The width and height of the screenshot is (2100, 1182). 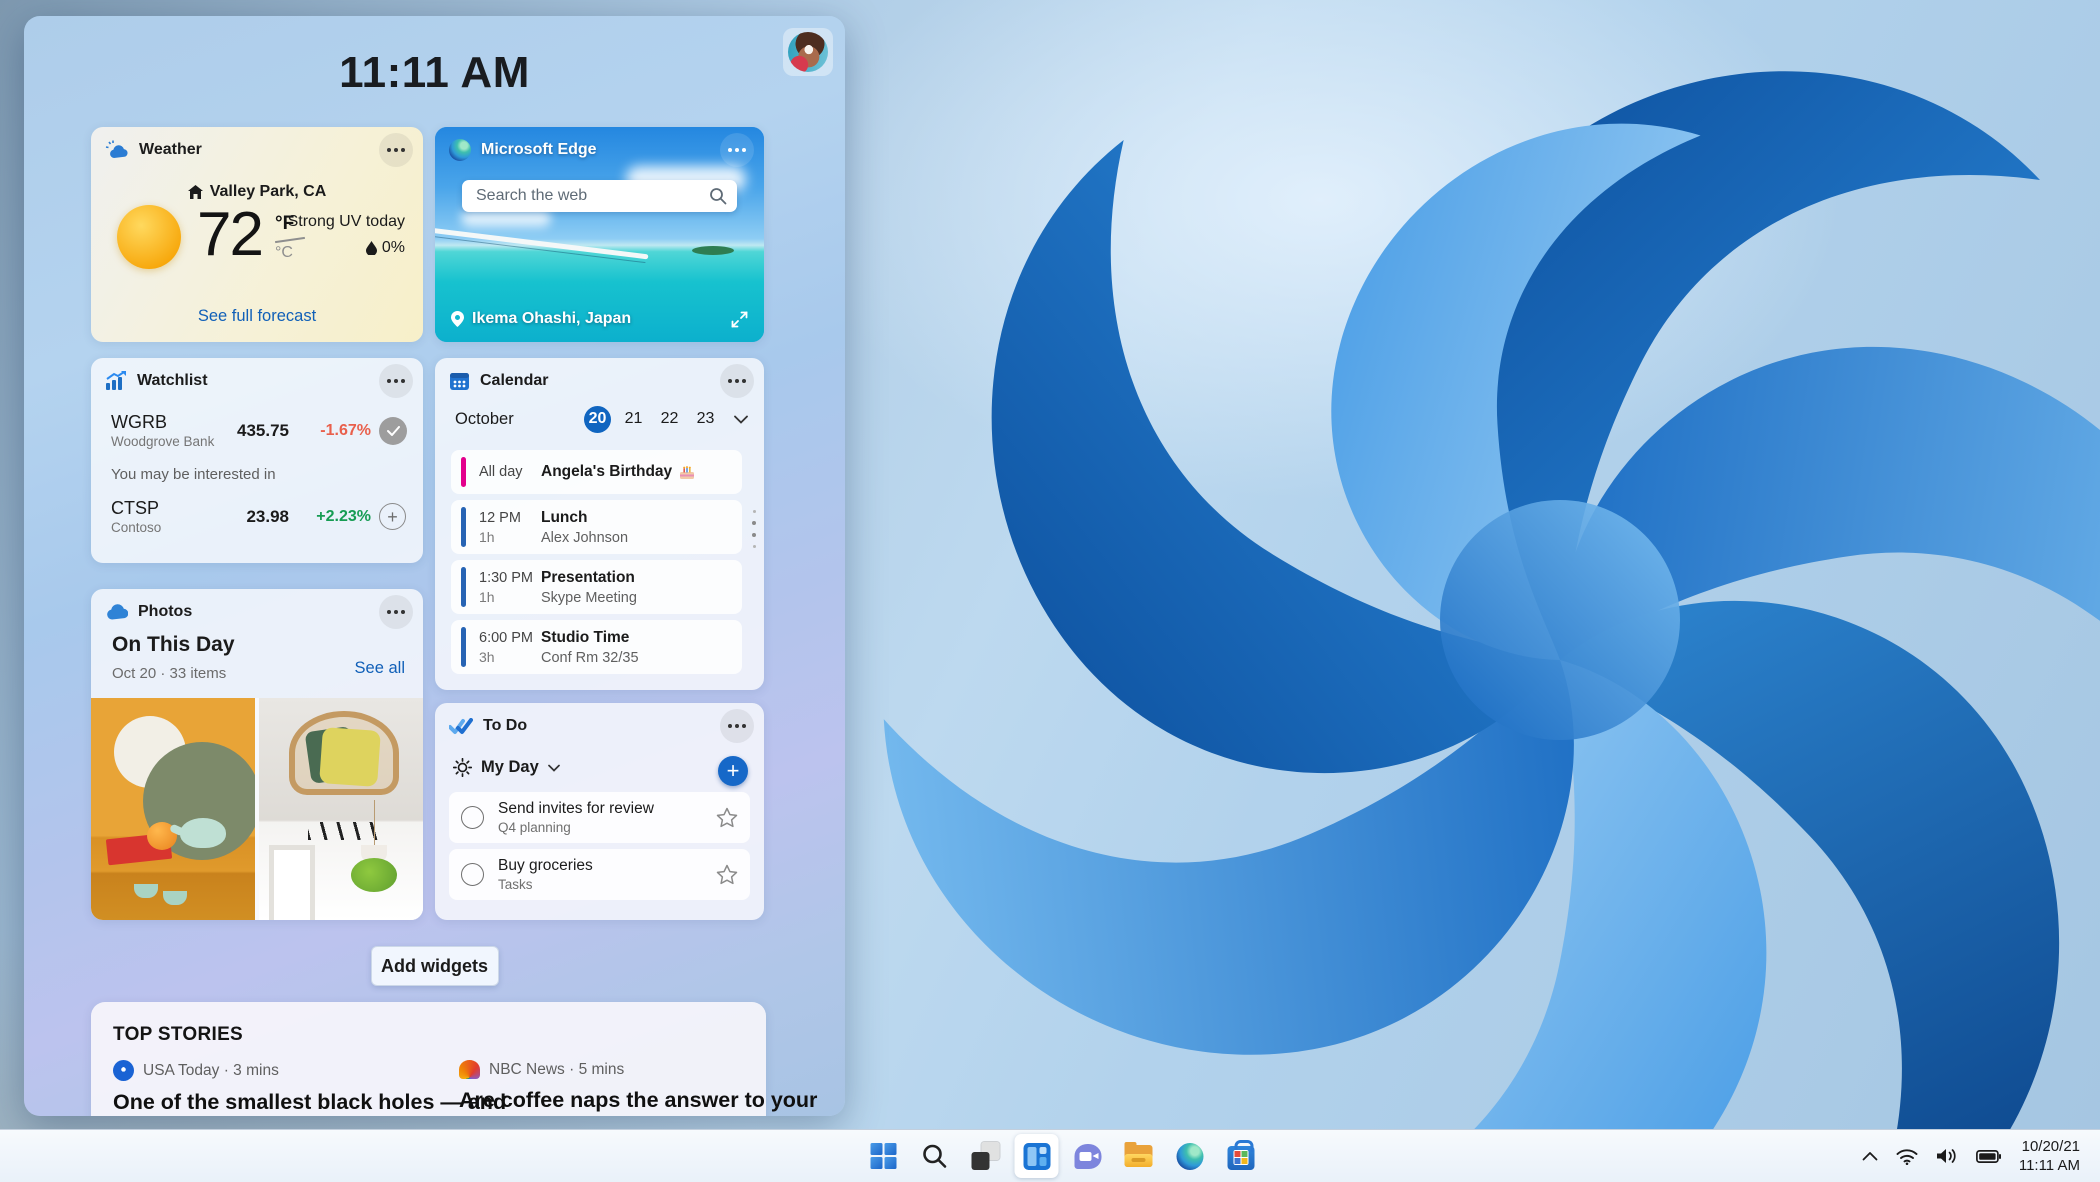 What do you see at coordinates (172, 380) in the screenshot?
I see `watchlist-title: Watchlist` at bounding box center [172, 380].